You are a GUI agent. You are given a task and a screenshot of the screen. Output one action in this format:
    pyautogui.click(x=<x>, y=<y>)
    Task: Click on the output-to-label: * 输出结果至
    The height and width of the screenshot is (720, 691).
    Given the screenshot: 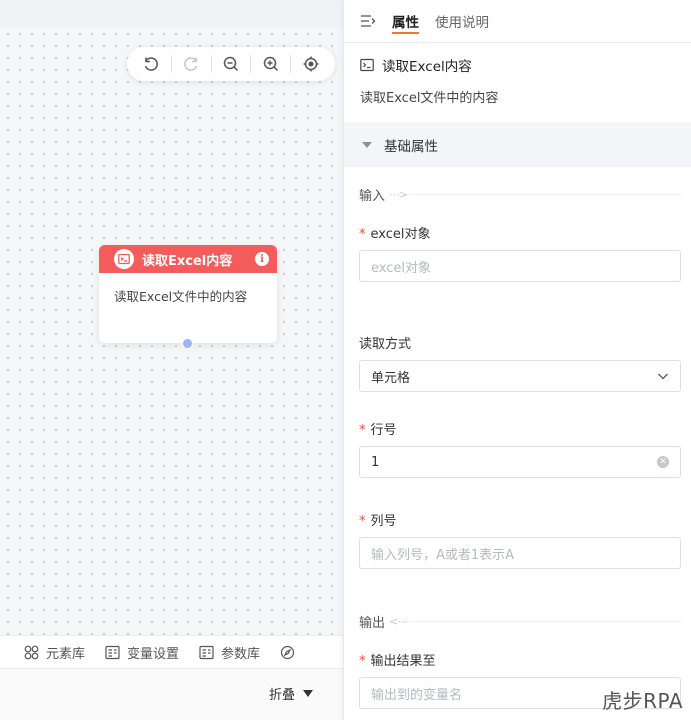 What is the action you would take?
    pyautogui.click(x=397, y=659)
    